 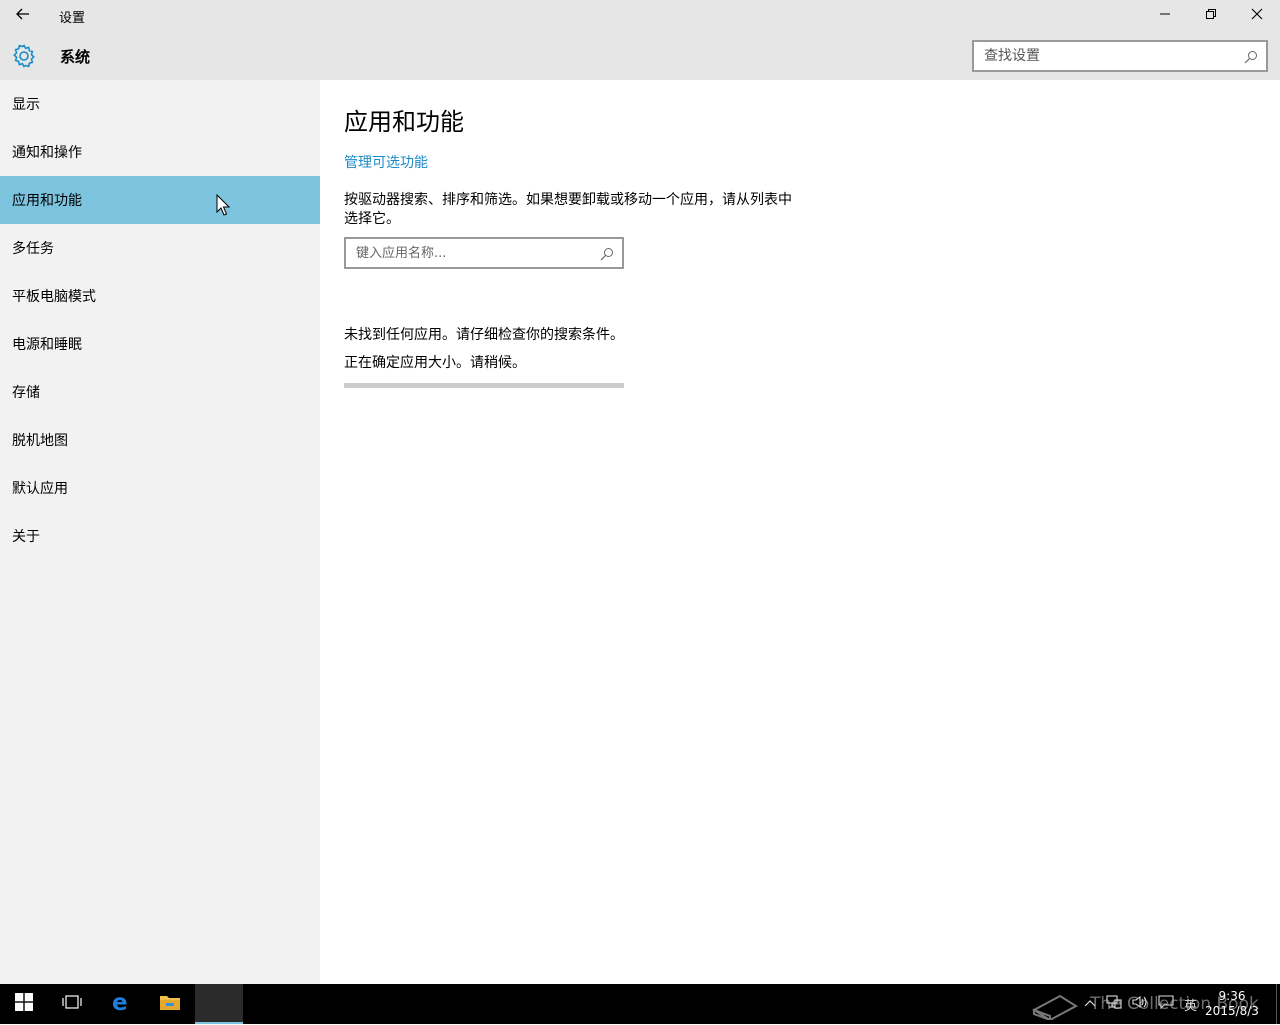 What do you see at coordinates (1099, 56) in the screenshot?
I see `settings-search-input` at bounding box center [1099, 56].